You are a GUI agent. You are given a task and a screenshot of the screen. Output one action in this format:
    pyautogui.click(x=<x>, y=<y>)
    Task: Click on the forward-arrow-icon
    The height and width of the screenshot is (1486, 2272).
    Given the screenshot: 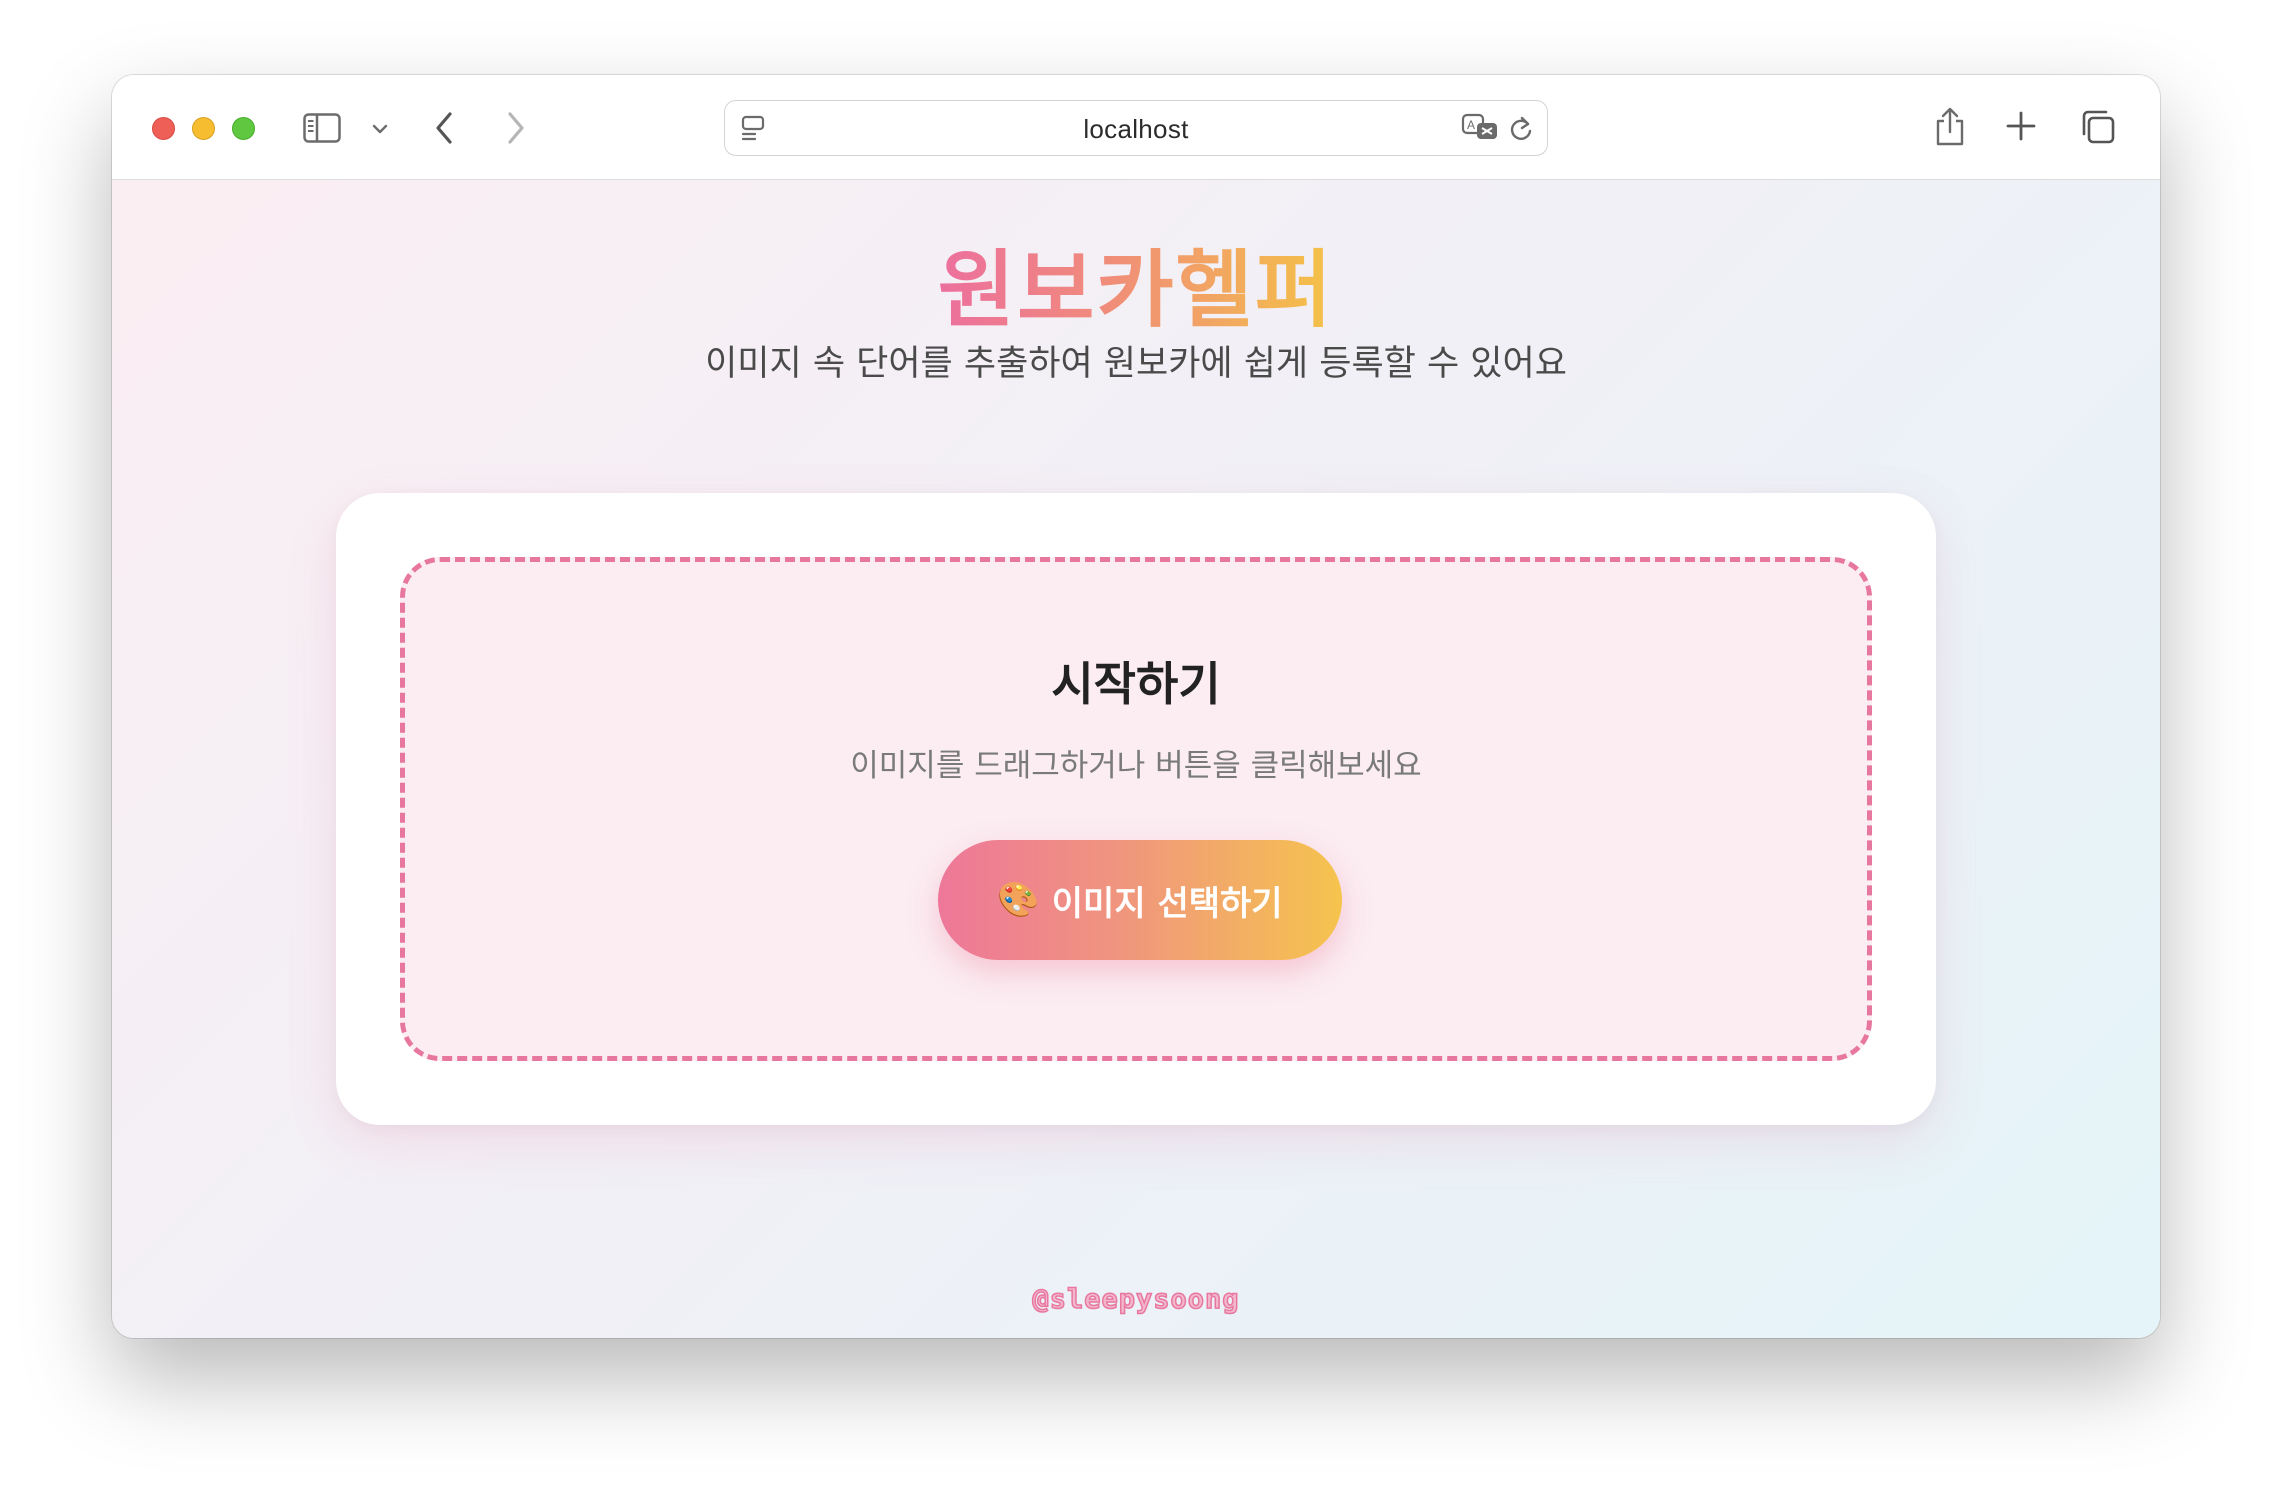 What is the action you would take?
    pyautogui.click(x=516, y=128)
    